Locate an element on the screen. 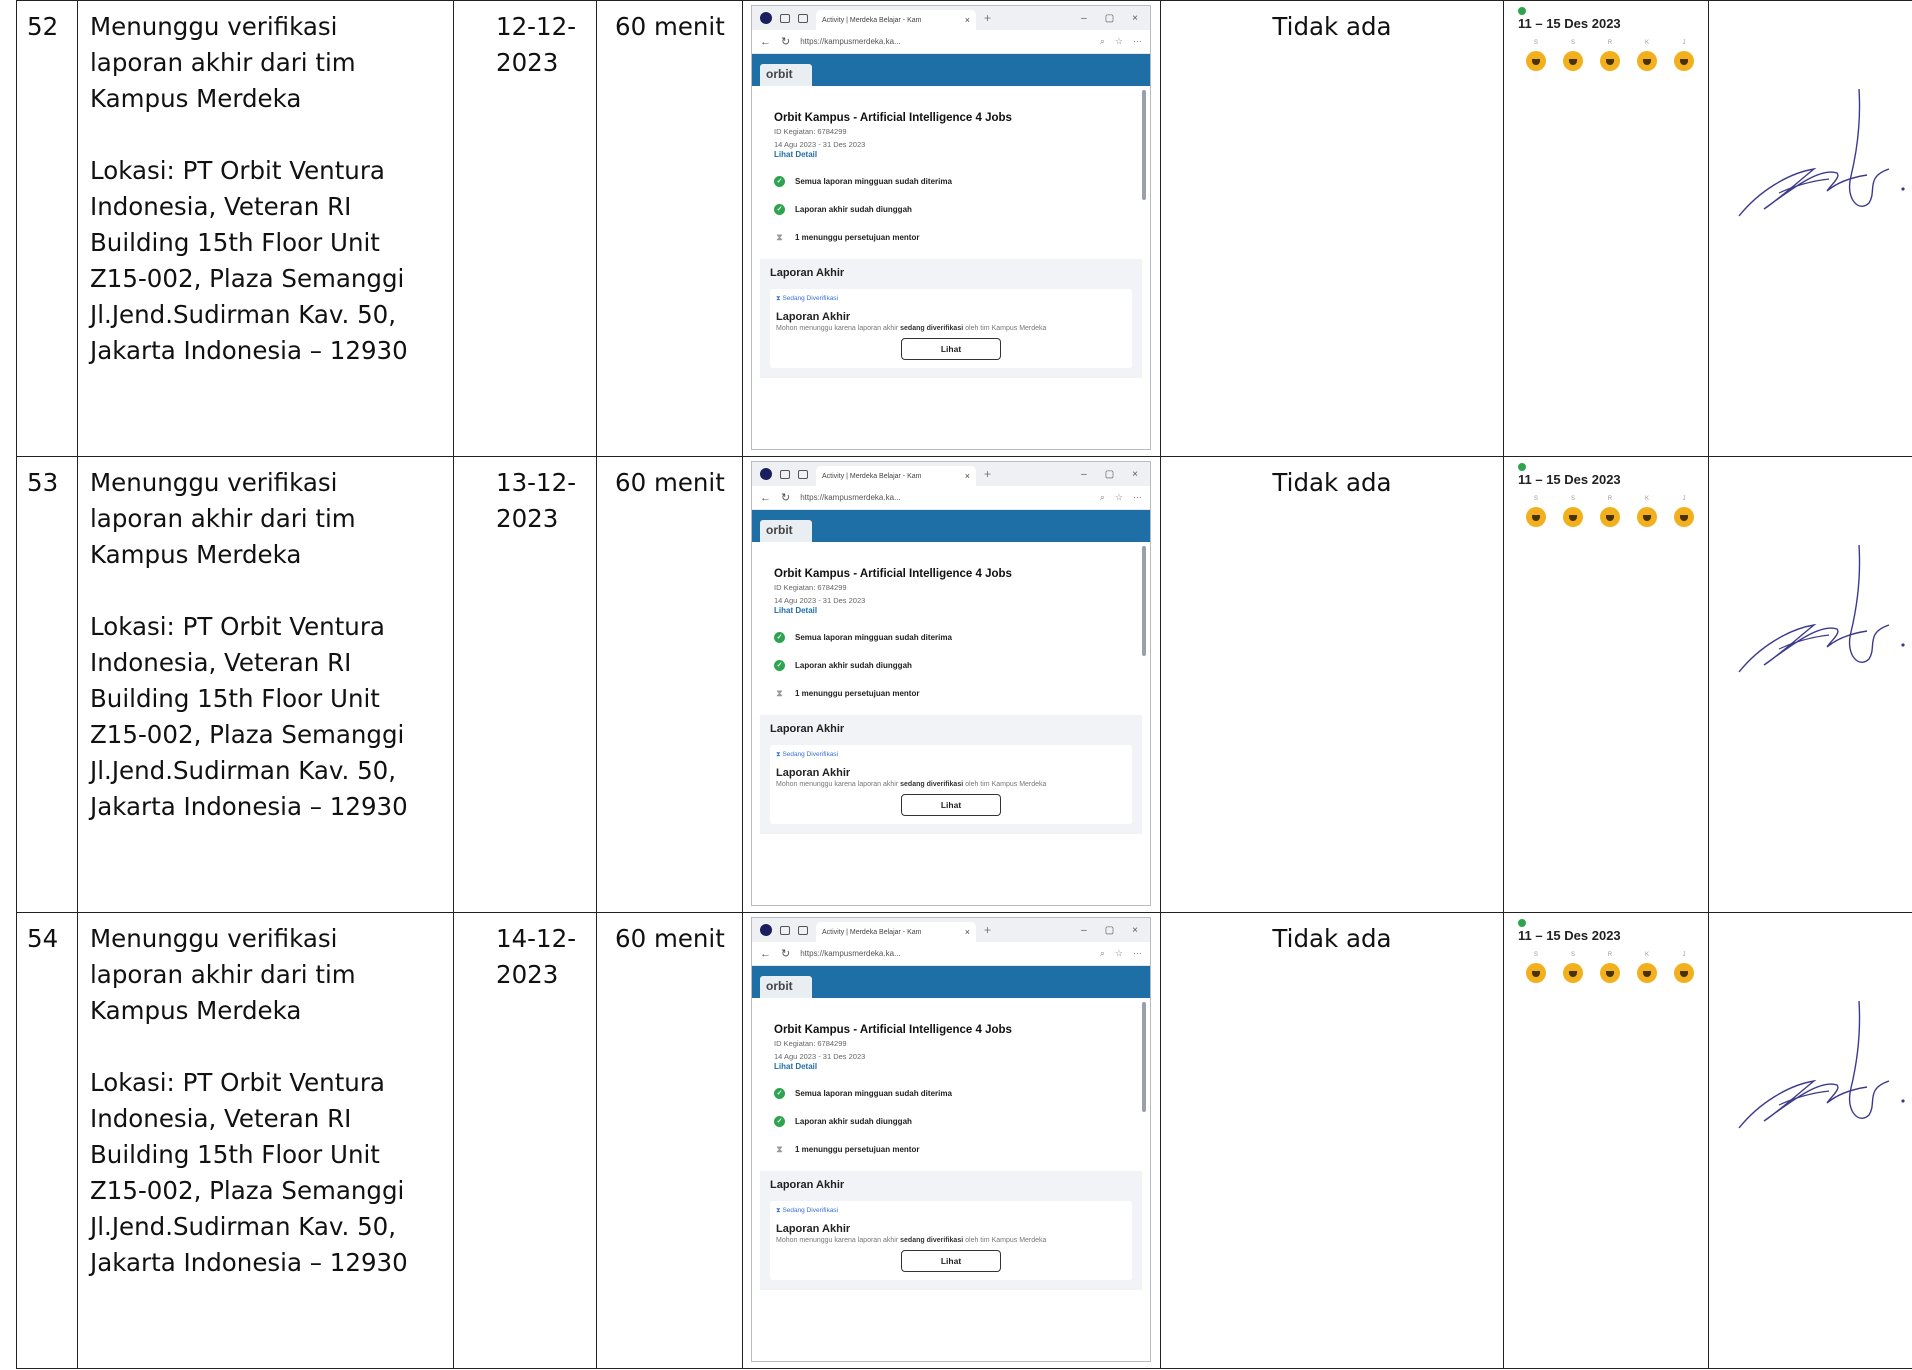 The width and height of the screenshot is (1912, 1370). day-label: K is located at coordinates (1646, 499).